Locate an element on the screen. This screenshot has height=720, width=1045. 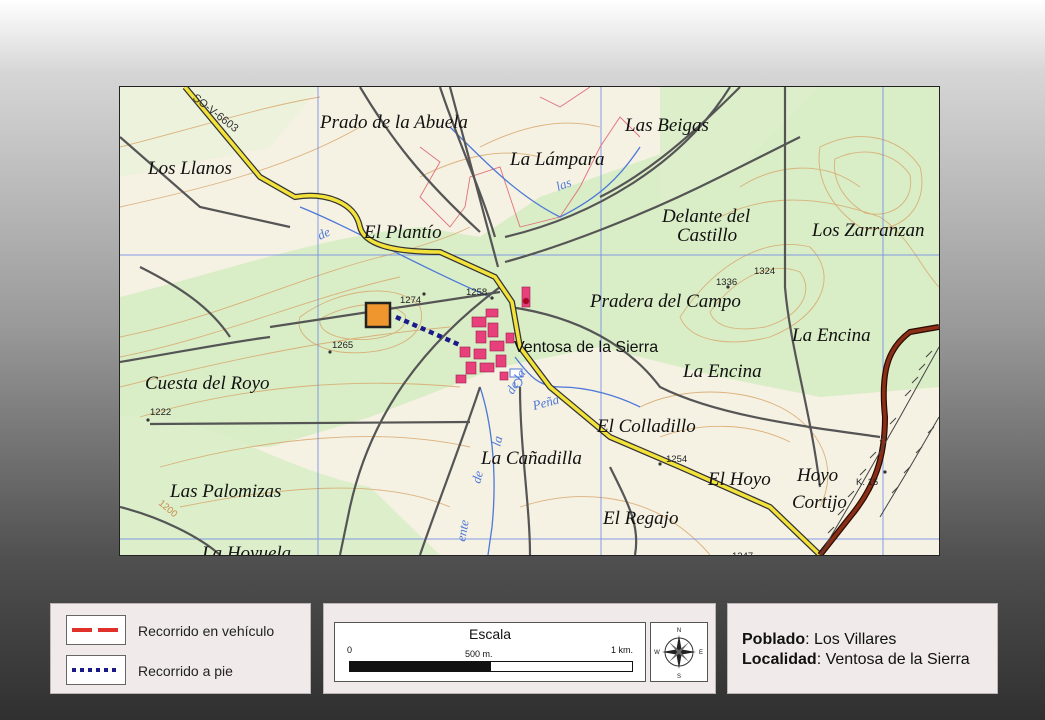
place-name: La Hoyuela is located at coordinates (246, 549).